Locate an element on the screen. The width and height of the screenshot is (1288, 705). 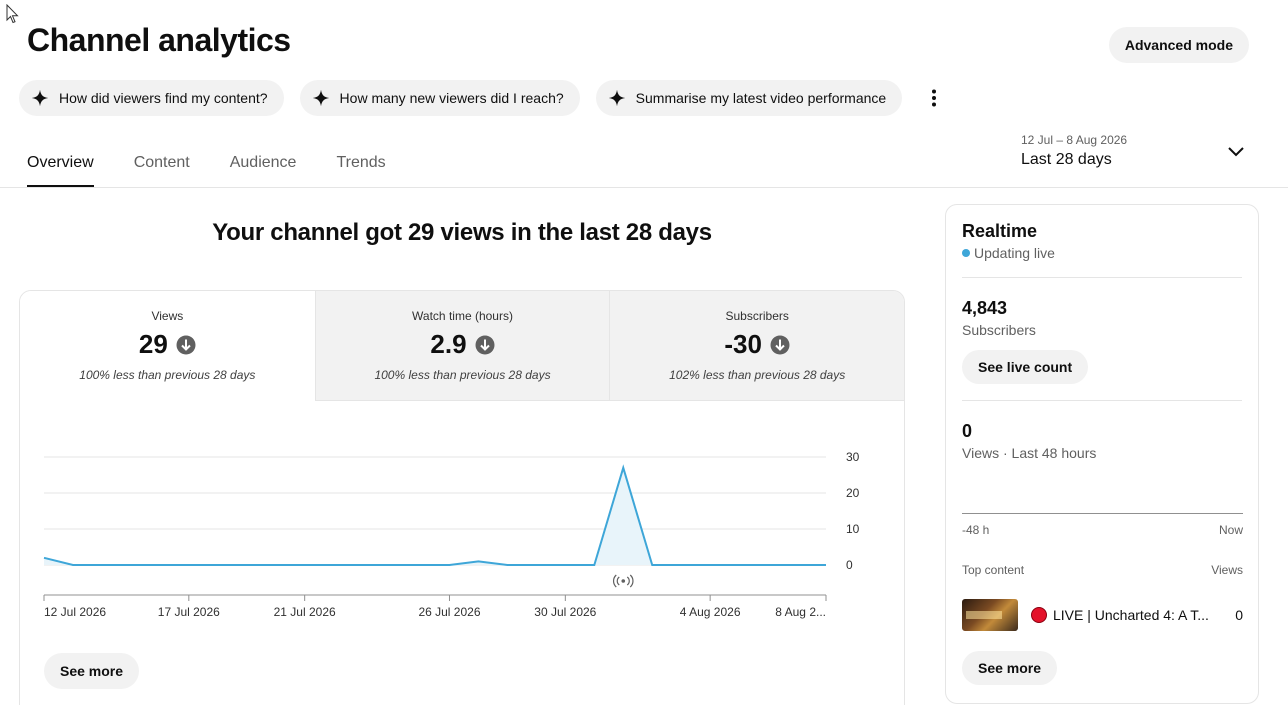
chevron-down-icon is located at coordinates (1236, 152).